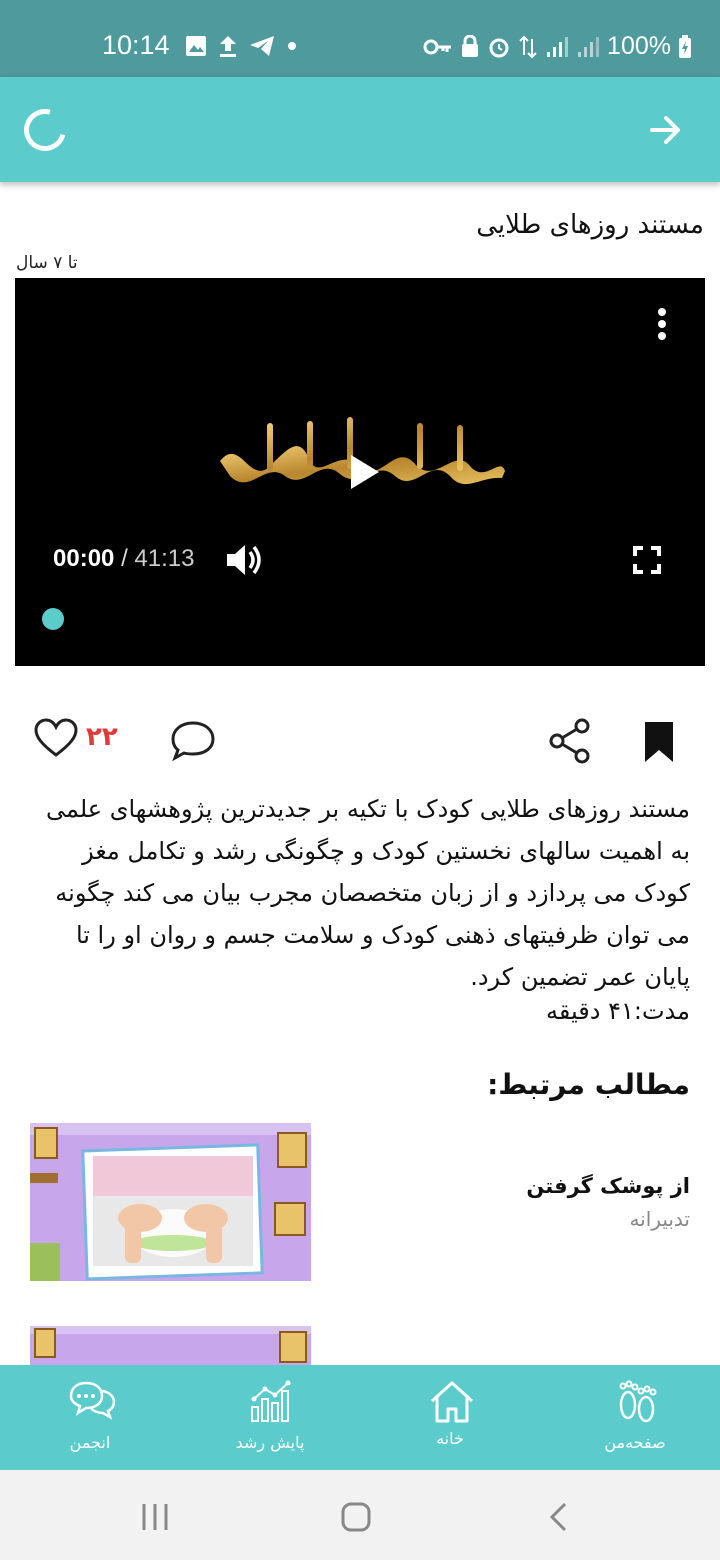 This screenshot has width=720, height=1560. What do you see at coordinates (365, 472) in the screenshot?
I see `play-icon` at bounding box center [365, 472].